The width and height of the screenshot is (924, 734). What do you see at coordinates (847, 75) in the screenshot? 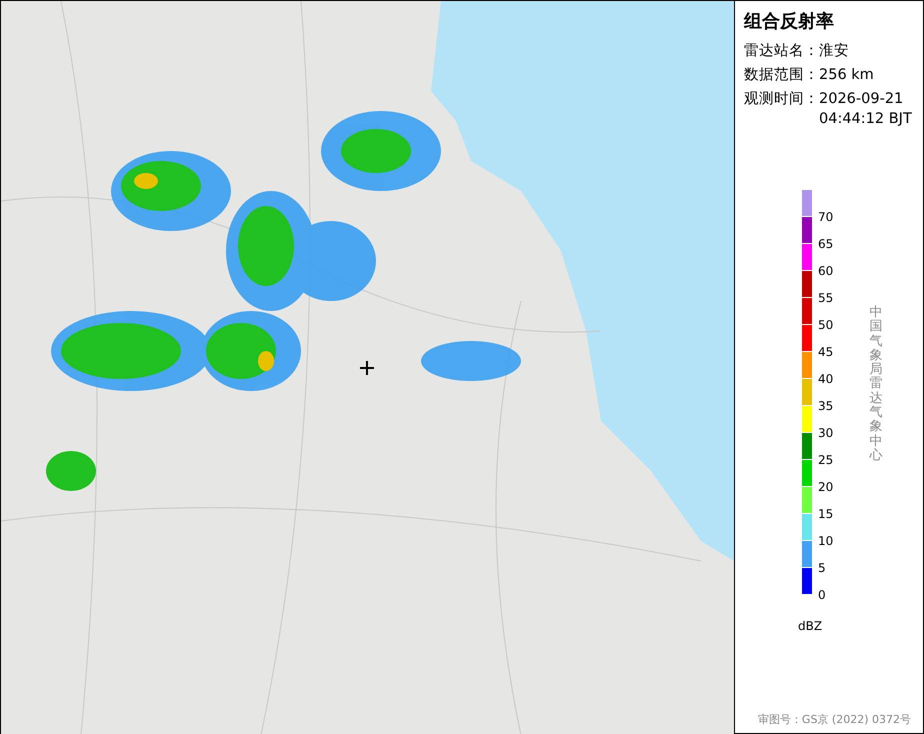
I see `info-value: 256 km` at bounding box center [847, 75].